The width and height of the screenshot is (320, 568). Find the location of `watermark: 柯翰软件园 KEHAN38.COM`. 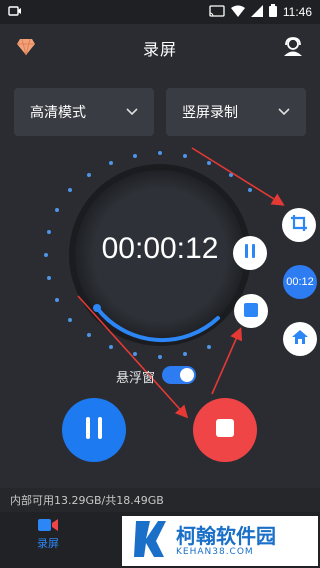

watermark: 柯翰软件园 KEHAN38.COM is located at coordinates (220, 541).